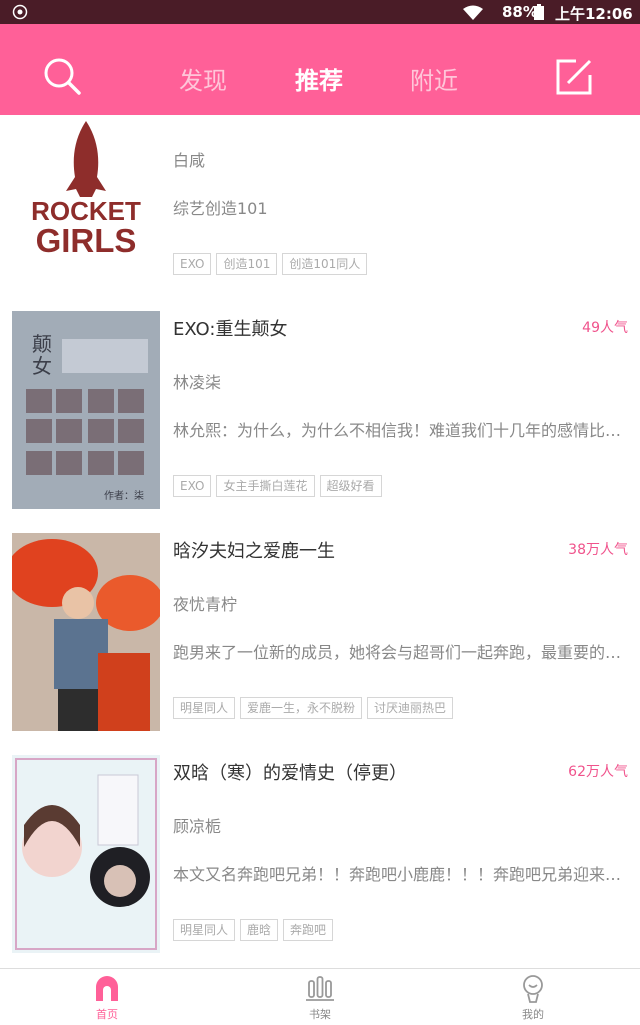 This screenshot has width=640, height=1025. What do you see at coordinates (290, 772) in the screenshot?
I see `book-title: 双晗（寒）的爱情史（停更）` at bounding box center [290, 772].